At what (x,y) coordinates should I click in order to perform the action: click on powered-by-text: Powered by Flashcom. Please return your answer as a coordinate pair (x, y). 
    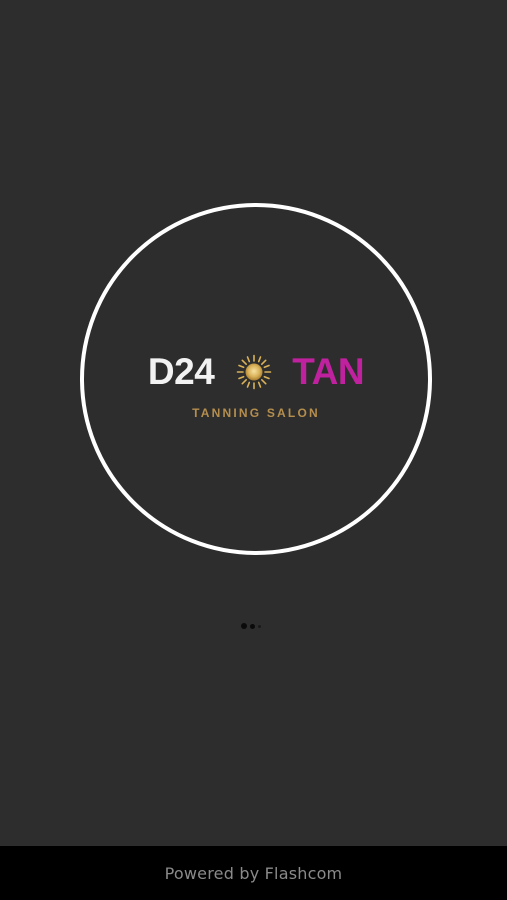
    Looking at the image, I should click on (253, 873).